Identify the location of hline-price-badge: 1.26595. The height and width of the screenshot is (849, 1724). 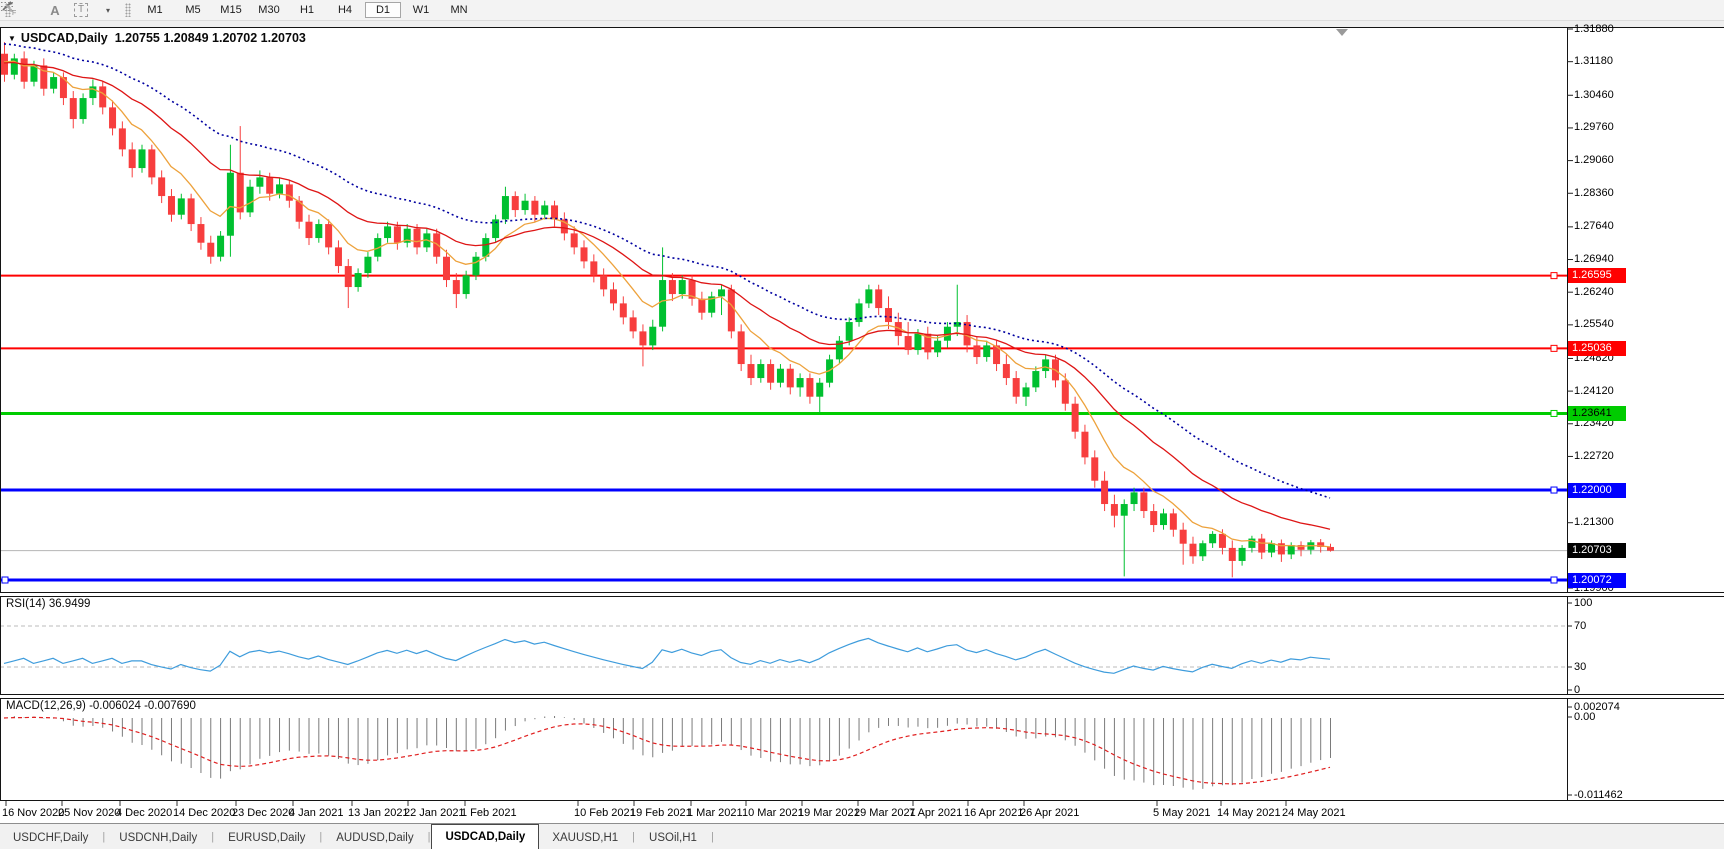
(1597, 276).